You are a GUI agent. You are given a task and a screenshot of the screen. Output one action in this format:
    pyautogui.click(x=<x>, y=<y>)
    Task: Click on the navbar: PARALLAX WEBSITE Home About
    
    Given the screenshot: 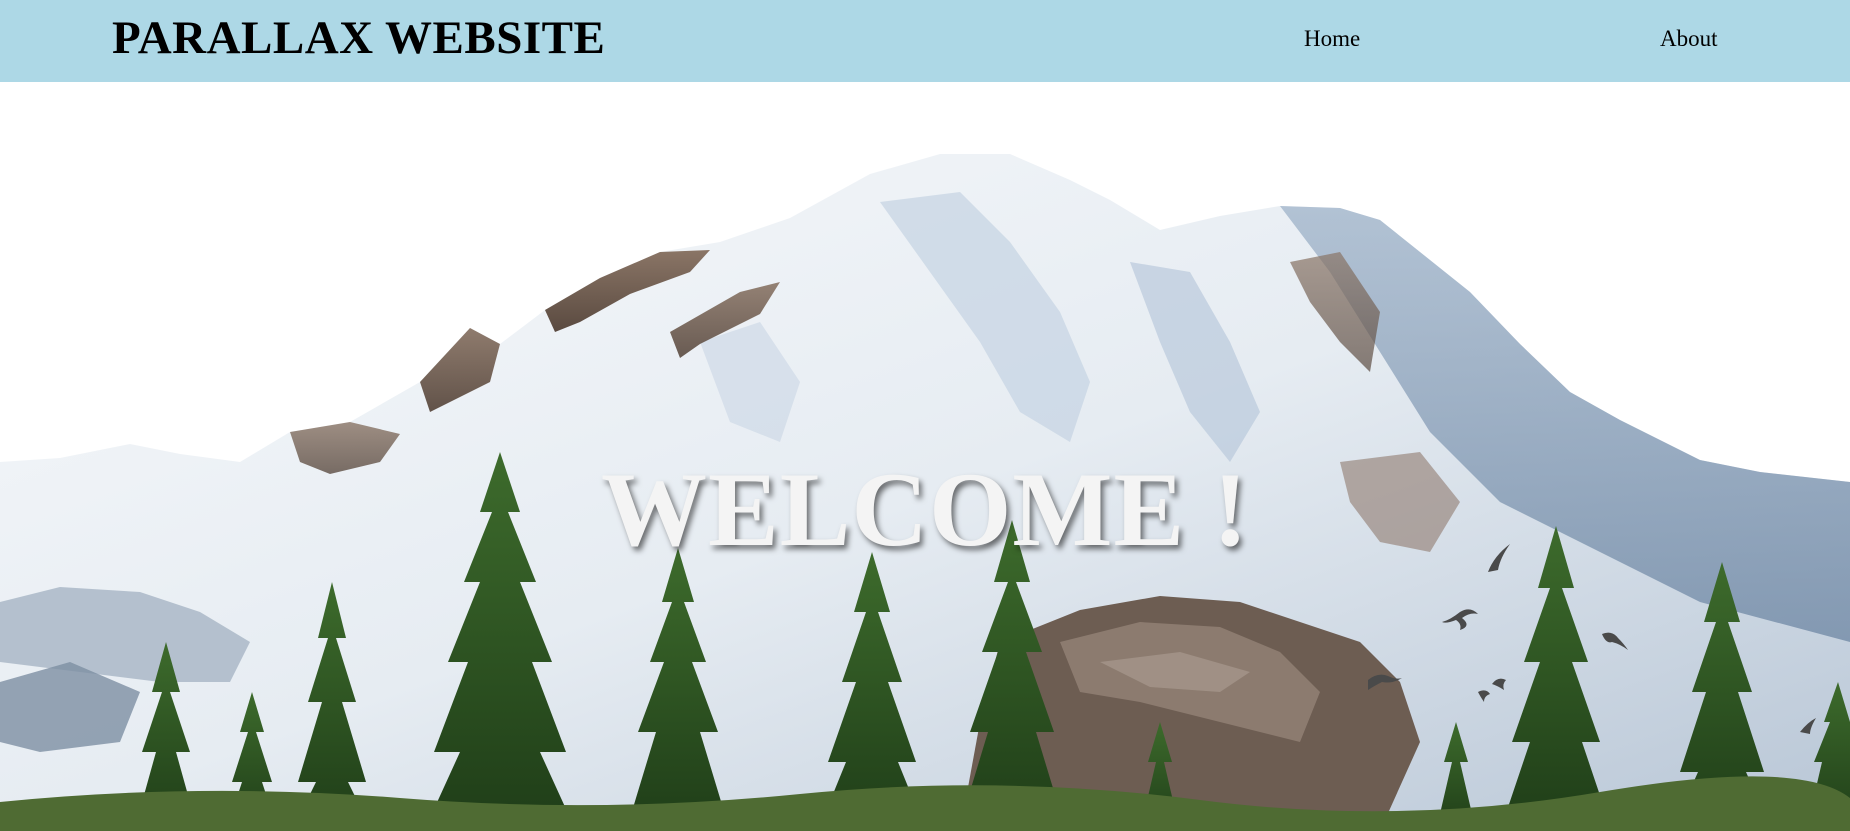 What is the action you would take?
    pyautogui.click(x=925, y=41)
    